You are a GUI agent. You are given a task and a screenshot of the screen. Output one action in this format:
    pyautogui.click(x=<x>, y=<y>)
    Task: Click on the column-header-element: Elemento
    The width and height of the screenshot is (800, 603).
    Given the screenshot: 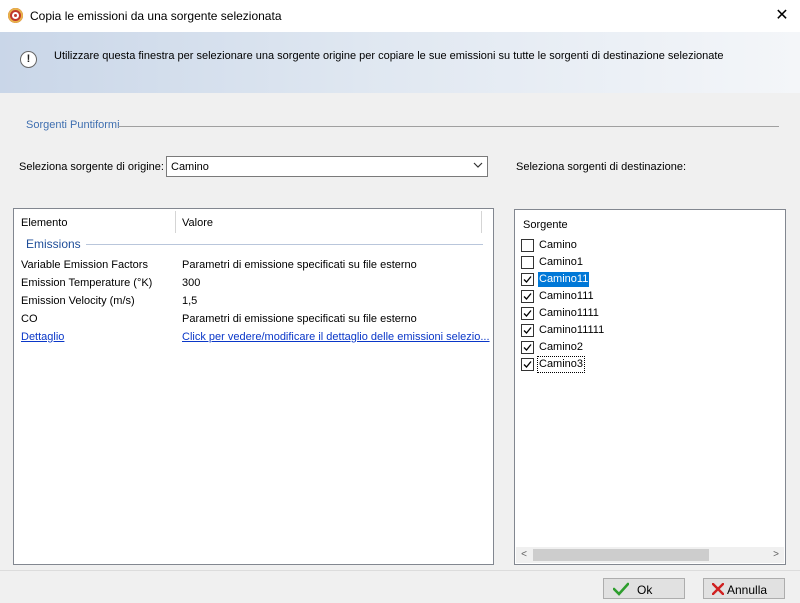 What is the action you would take?
    pyautogui.click(x=44, y=223)
    